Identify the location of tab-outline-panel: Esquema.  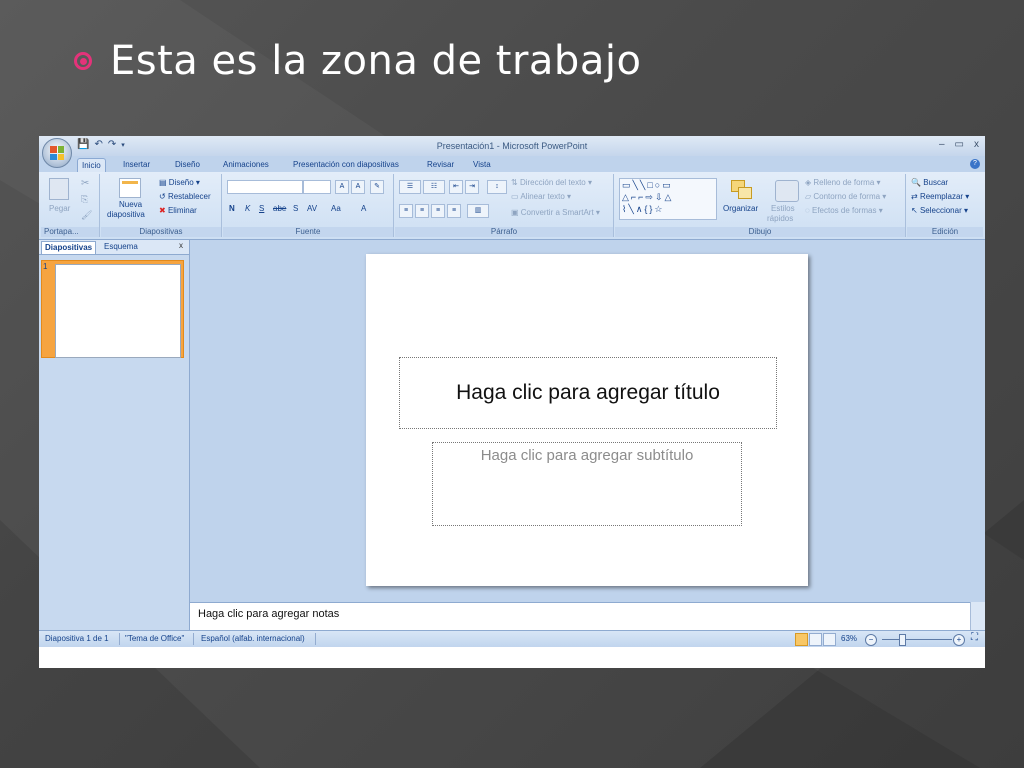
(121, 247).